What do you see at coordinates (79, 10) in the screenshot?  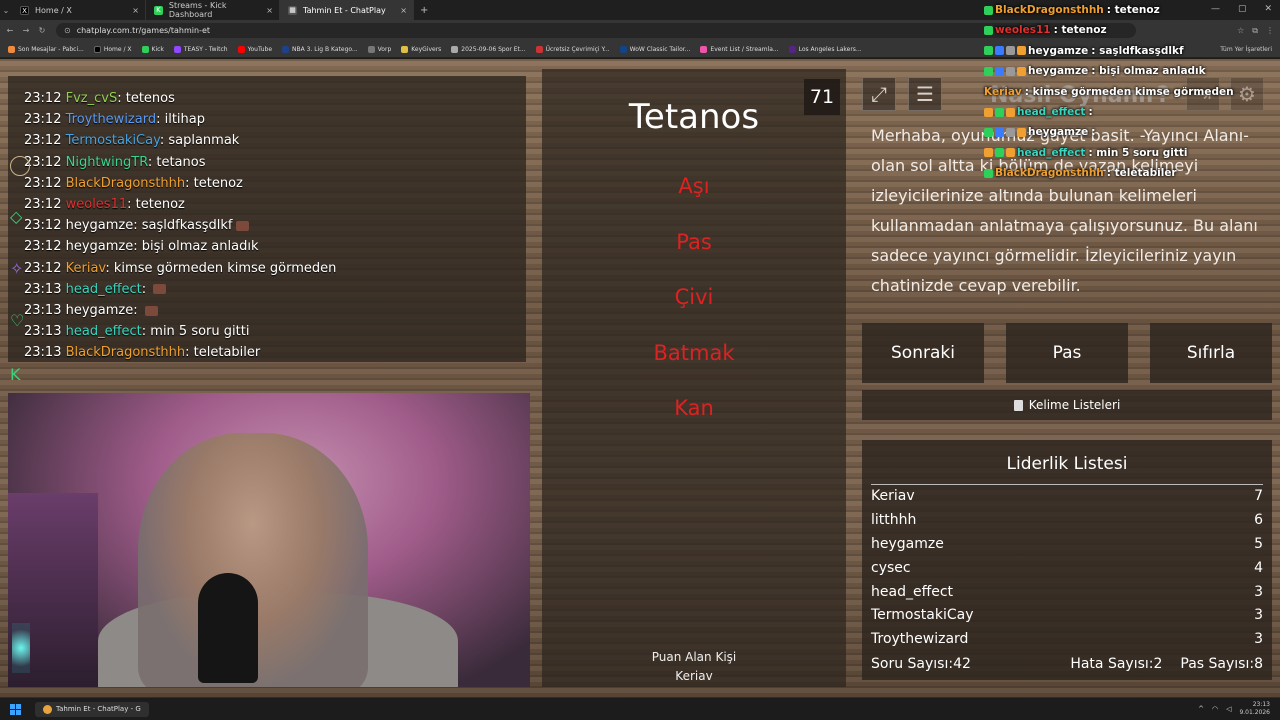 I see `tab-home-x: X Home / X ×` at bounding box center [79, 10].